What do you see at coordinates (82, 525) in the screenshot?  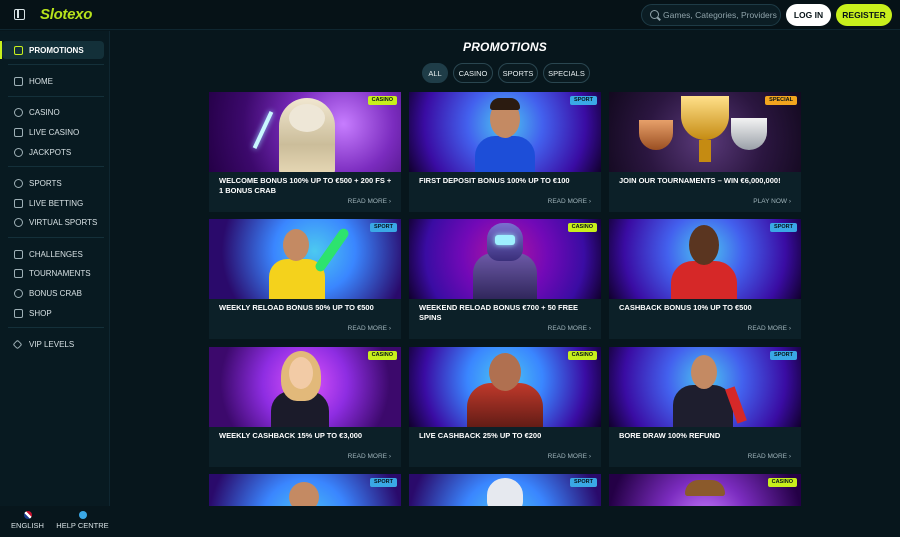 I see `help-label: HELP CENTRE` at bounding box center [82, 525].